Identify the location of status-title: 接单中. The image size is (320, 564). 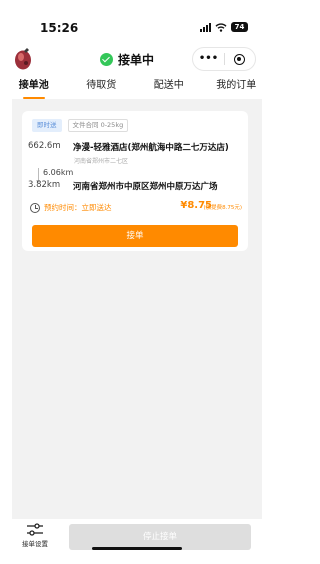
(127, 59).